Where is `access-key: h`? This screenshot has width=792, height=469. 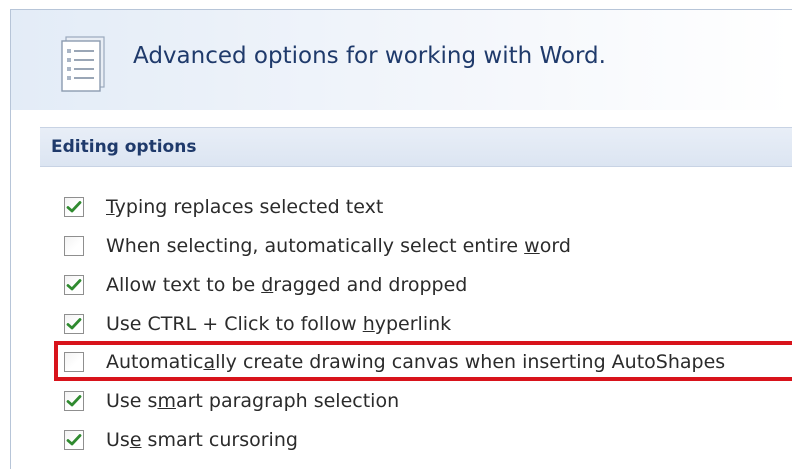
access-key: h is located at coordinates (368, 324).